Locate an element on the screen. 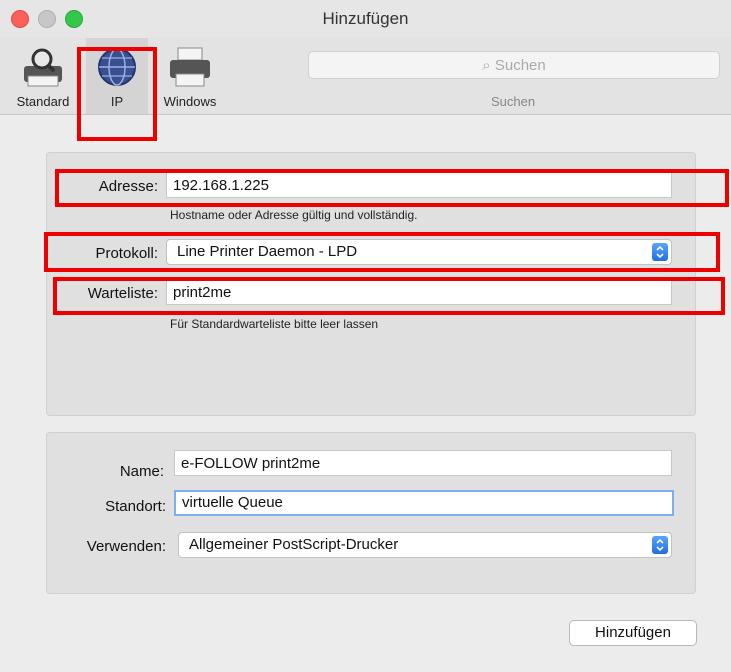 The image size is (731, 672). printer-icon is located at coordinates (190, 69).